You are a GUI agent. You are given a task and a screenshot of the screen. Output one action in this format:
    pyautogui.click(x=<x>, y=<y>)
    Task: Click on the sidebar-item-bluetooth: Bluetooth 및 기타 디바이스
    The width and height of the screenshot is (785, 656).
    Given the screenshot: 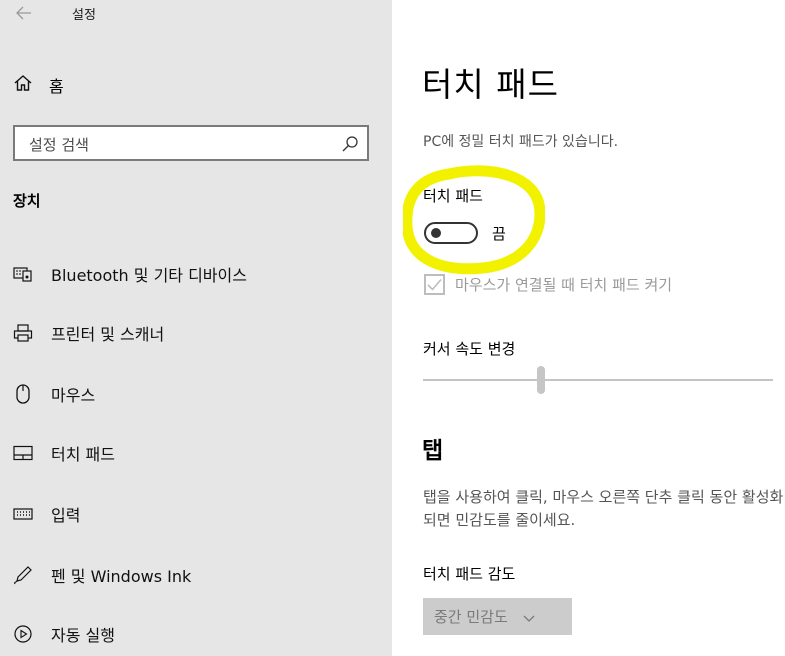 What is the action you would take?
    pyautogui.click(x=196, y=274)
    